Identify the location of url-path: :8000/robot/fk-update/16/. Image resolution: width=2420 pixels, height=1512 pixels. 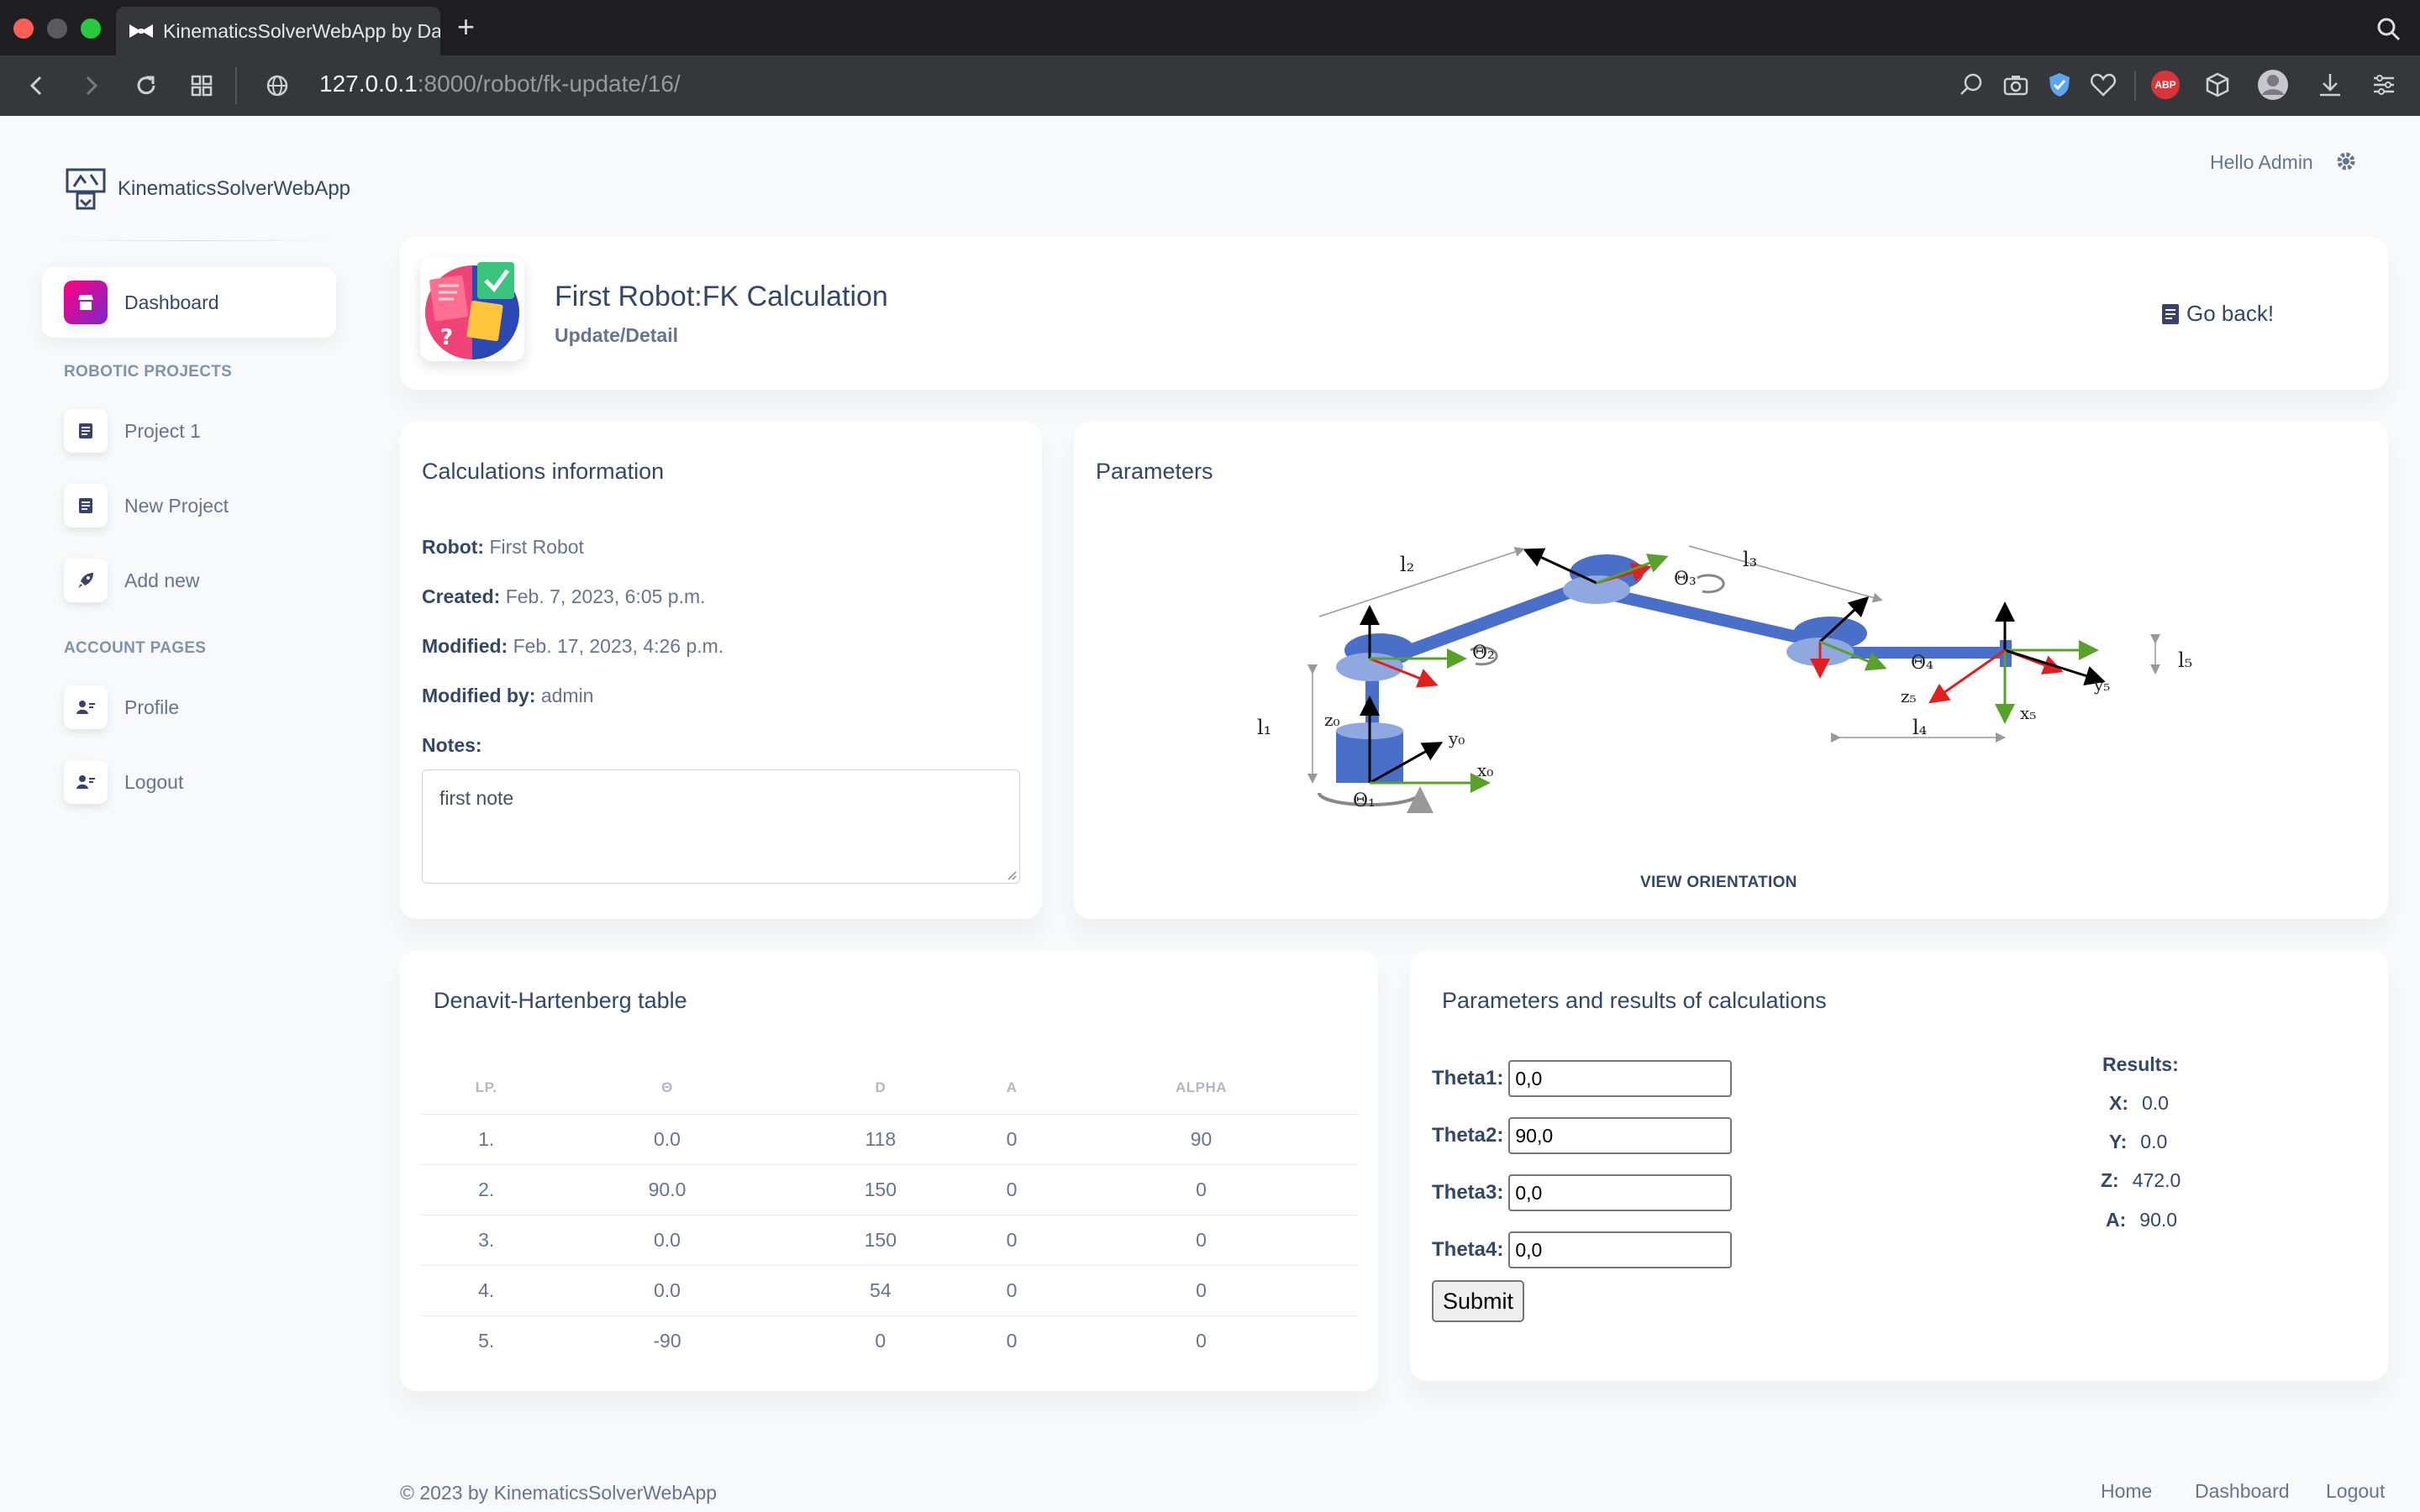
(549, 84).